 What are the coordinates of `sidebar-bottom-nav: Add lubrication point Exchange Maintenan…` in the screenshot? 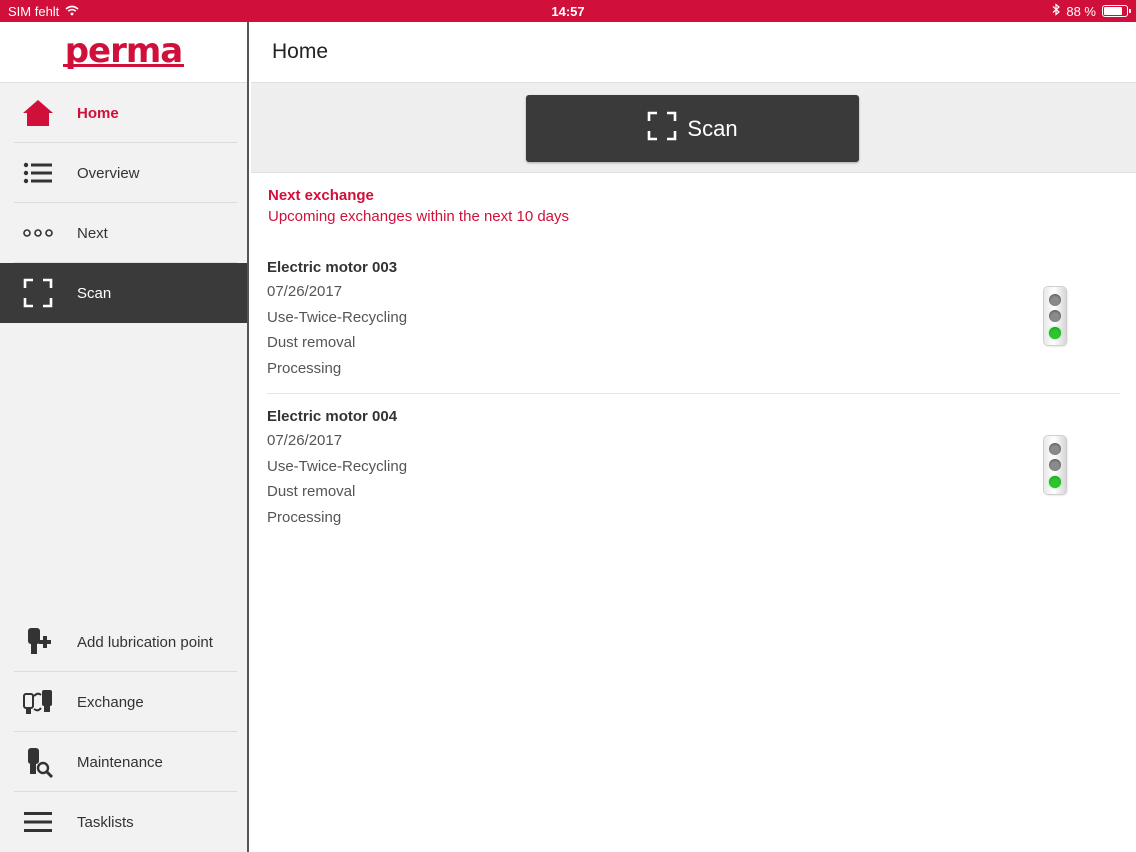 It's located at (123, 732).